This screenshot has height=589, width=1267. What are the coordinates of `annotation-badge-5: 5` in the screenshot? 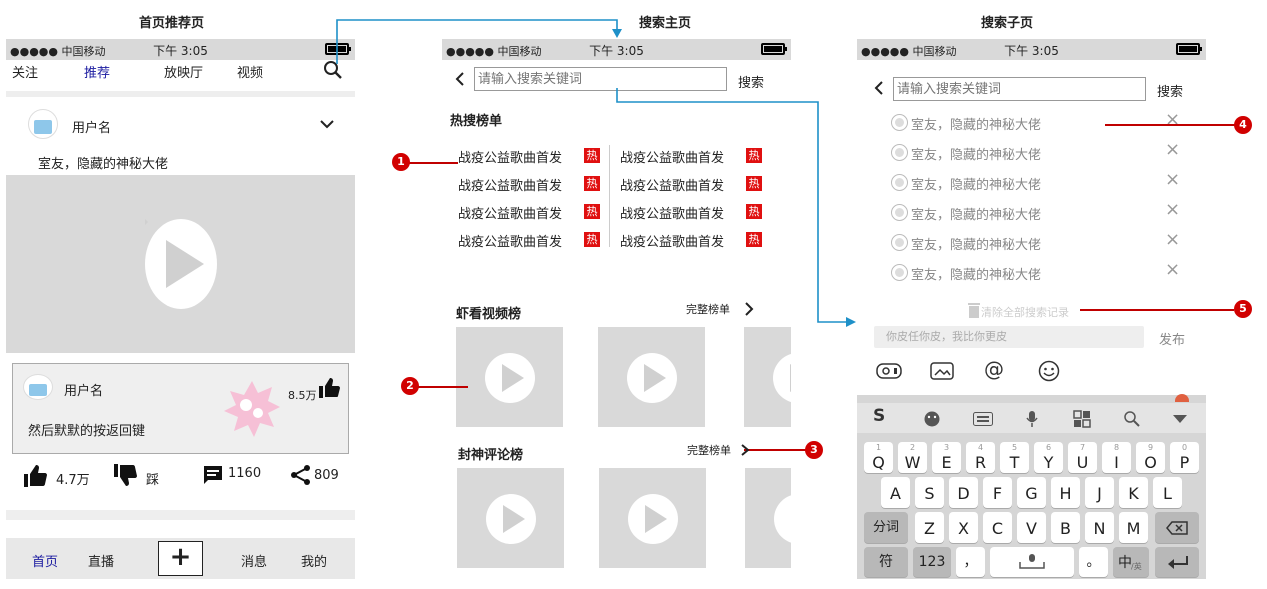 It's located at (1243, 309).